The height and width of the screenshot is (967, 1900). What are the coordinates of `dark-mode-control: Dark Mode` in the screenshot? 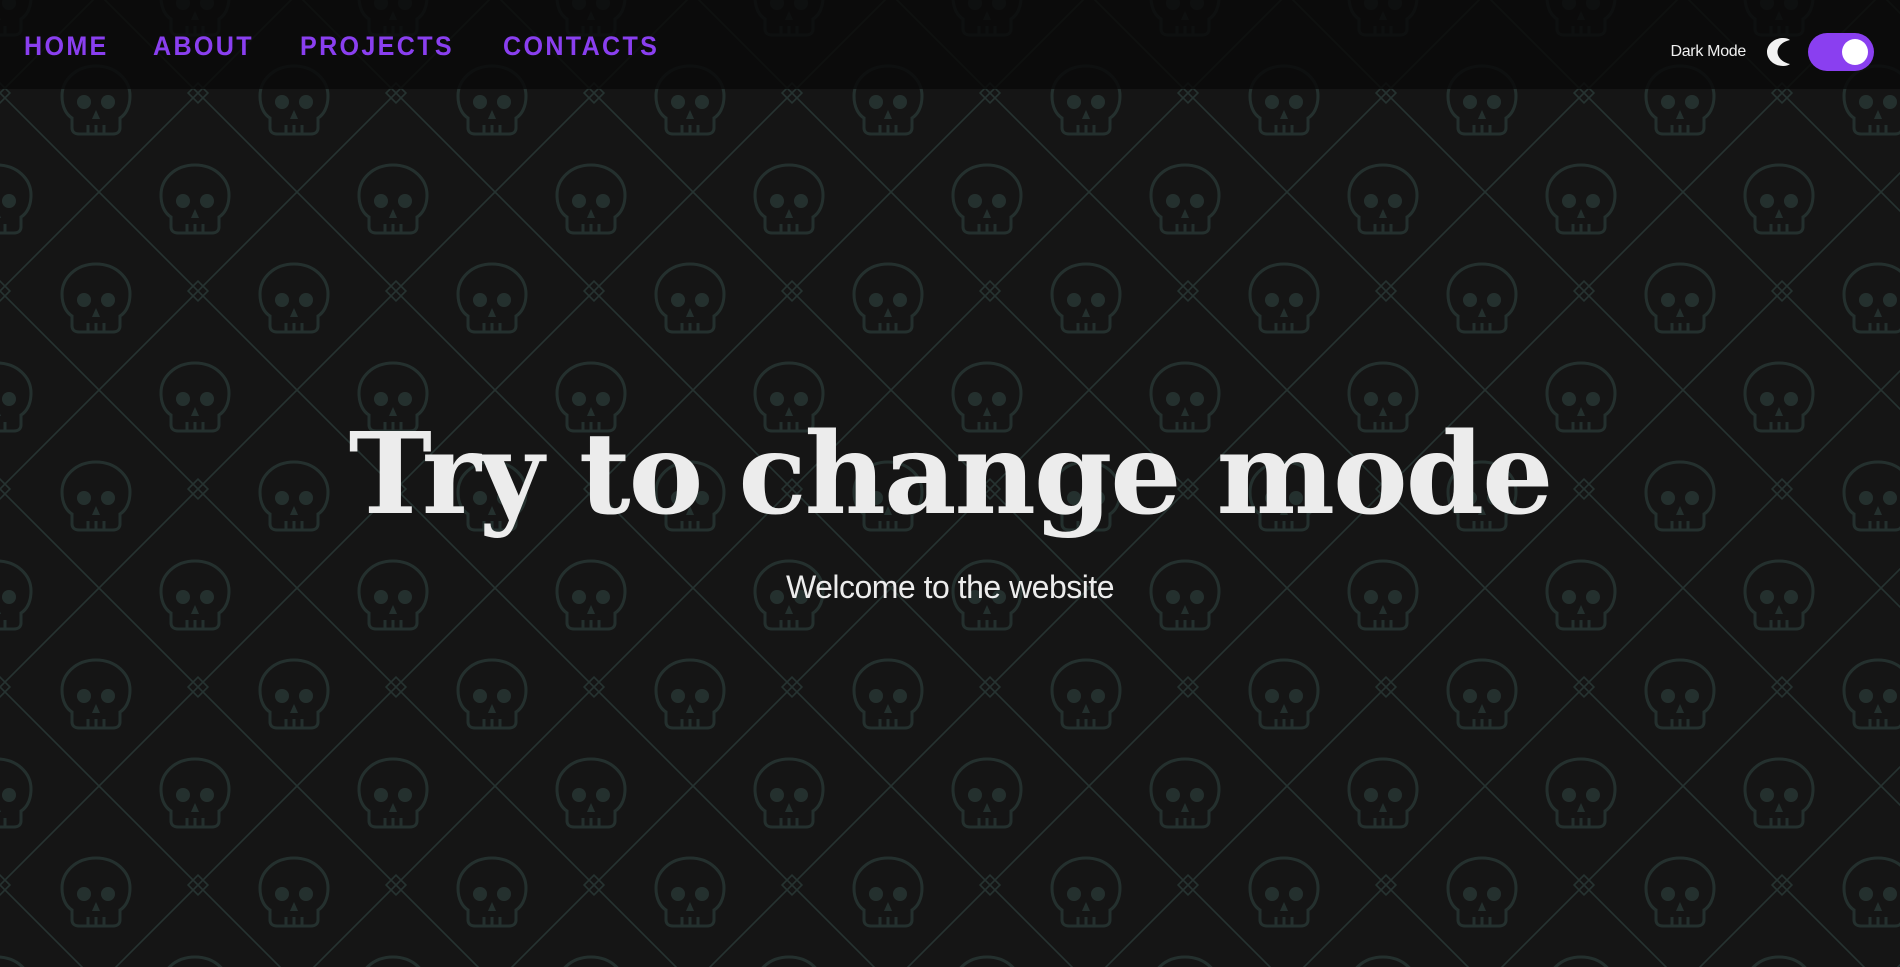 It's located at (1772, 52).